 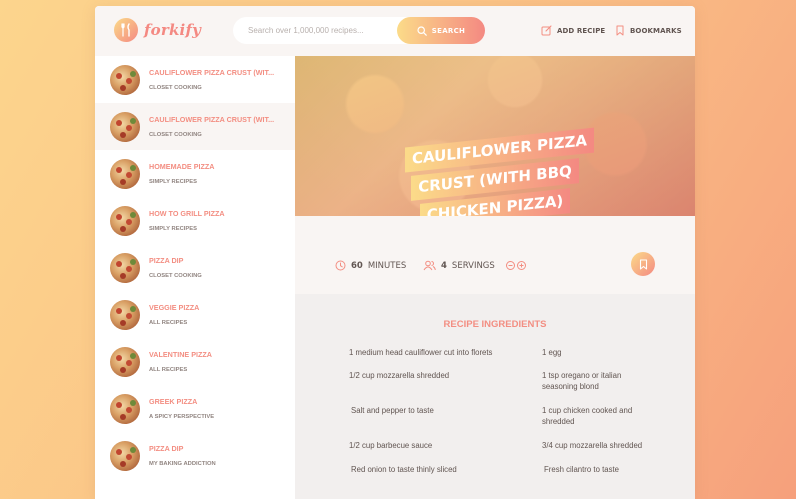 I want to click on ingredient-item: 1 tsp oregano or italian seasoning blond, so click(x=582, y=381).